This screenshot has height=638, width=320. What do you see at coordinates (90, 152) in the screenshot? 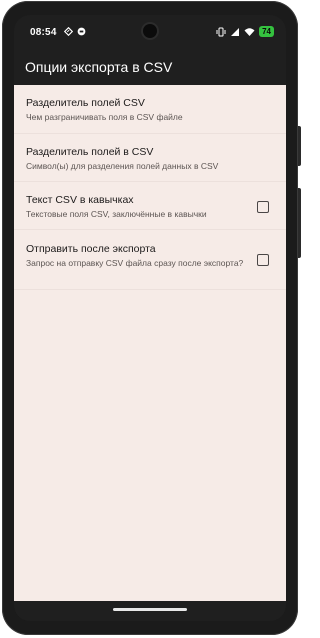
I see `setting-title: Разделитель полей в CSV` at bounding box center [90, 152].